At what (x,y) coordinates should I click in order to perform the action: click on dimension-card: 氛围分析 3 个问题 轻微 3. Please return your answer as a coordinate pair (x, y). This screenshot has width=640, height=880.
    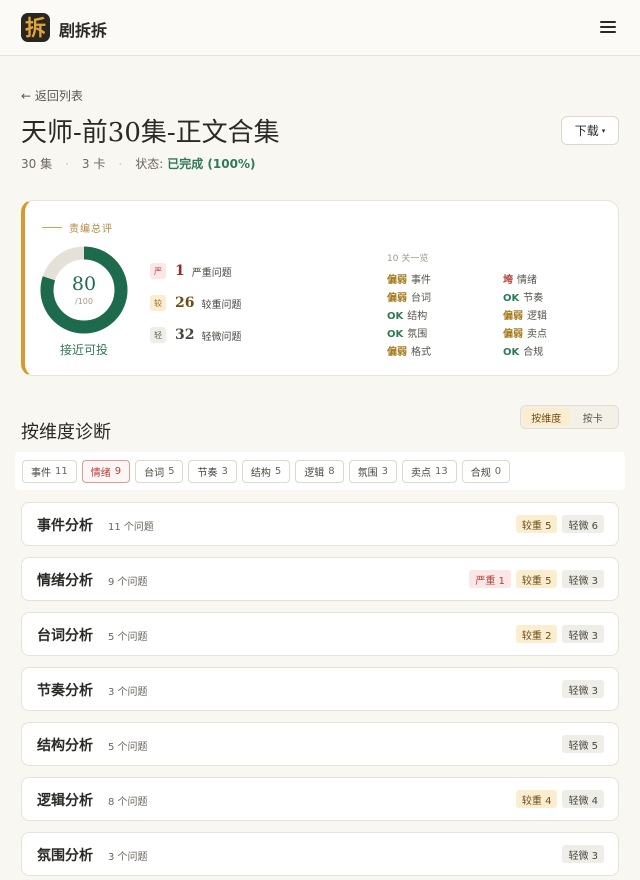
    Looking at the image, I should click on (320, 854).